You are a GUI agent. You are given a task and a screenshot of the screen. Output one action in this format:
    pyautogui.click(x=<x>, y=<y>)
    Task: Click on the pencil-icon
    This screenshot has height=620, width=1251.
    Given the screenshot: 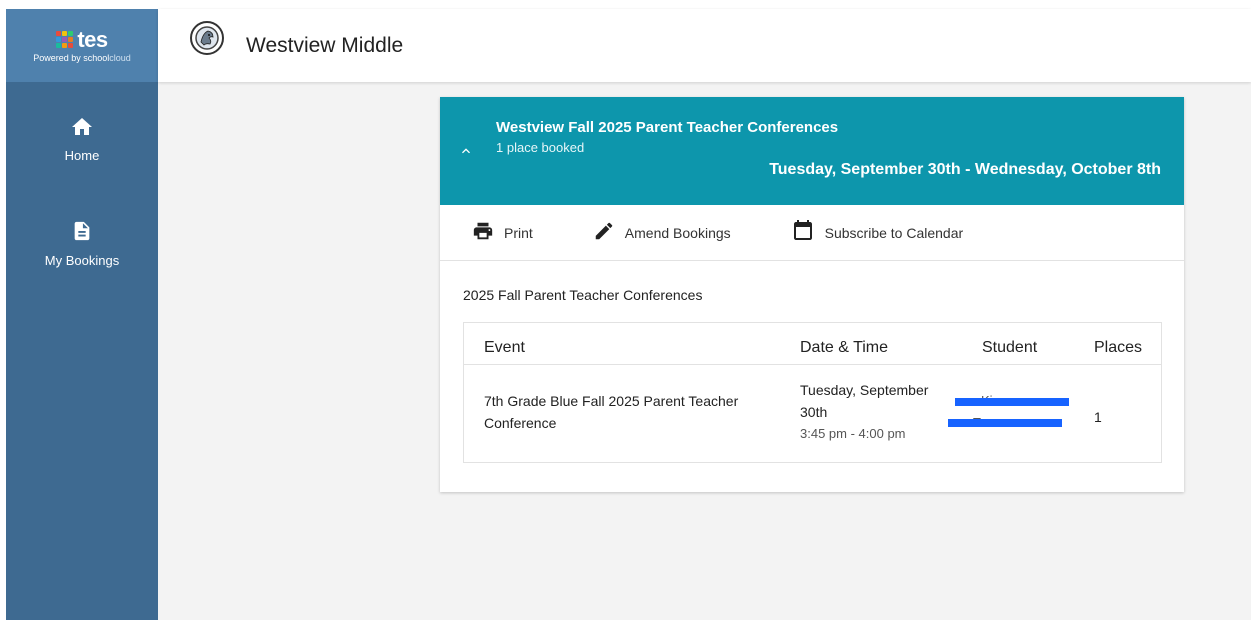 What is the action you would take?
    pyautogui.click(x=609, y=232)
    